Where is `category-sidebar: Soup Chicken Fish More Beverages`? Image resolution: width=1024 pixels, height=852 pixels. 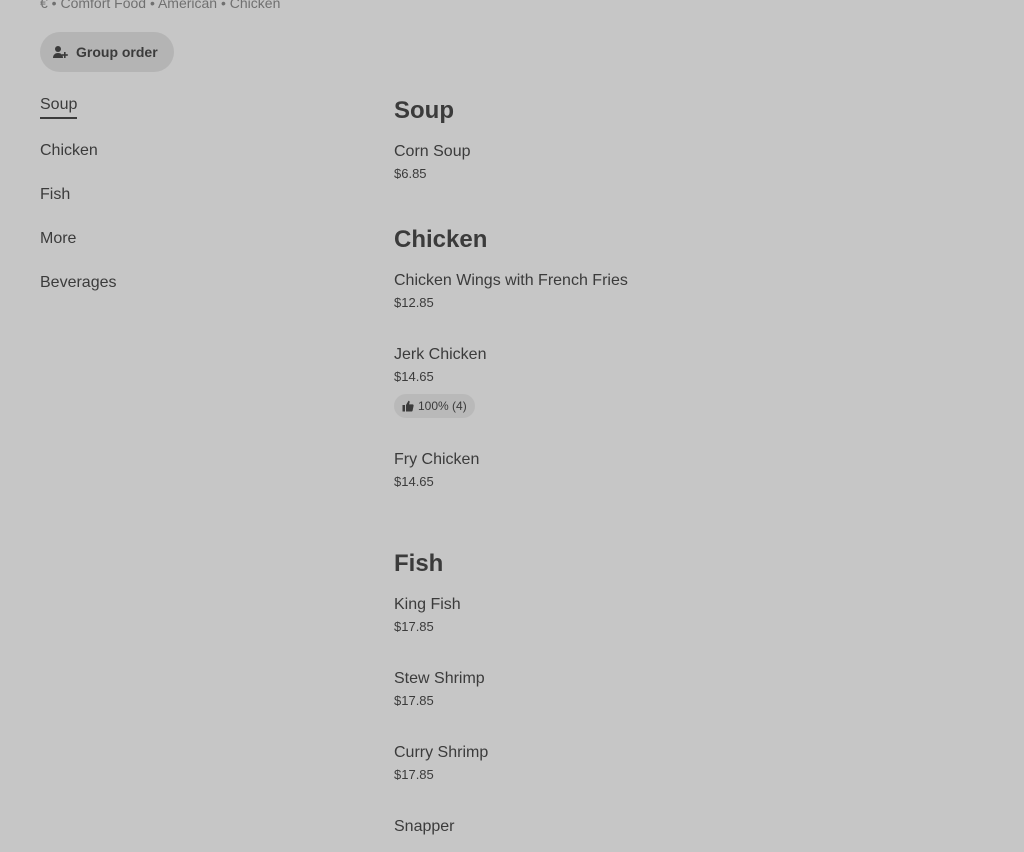 category-sidebar: Soup Chicken Fish More Beverages is located at coordinates (180, 204).